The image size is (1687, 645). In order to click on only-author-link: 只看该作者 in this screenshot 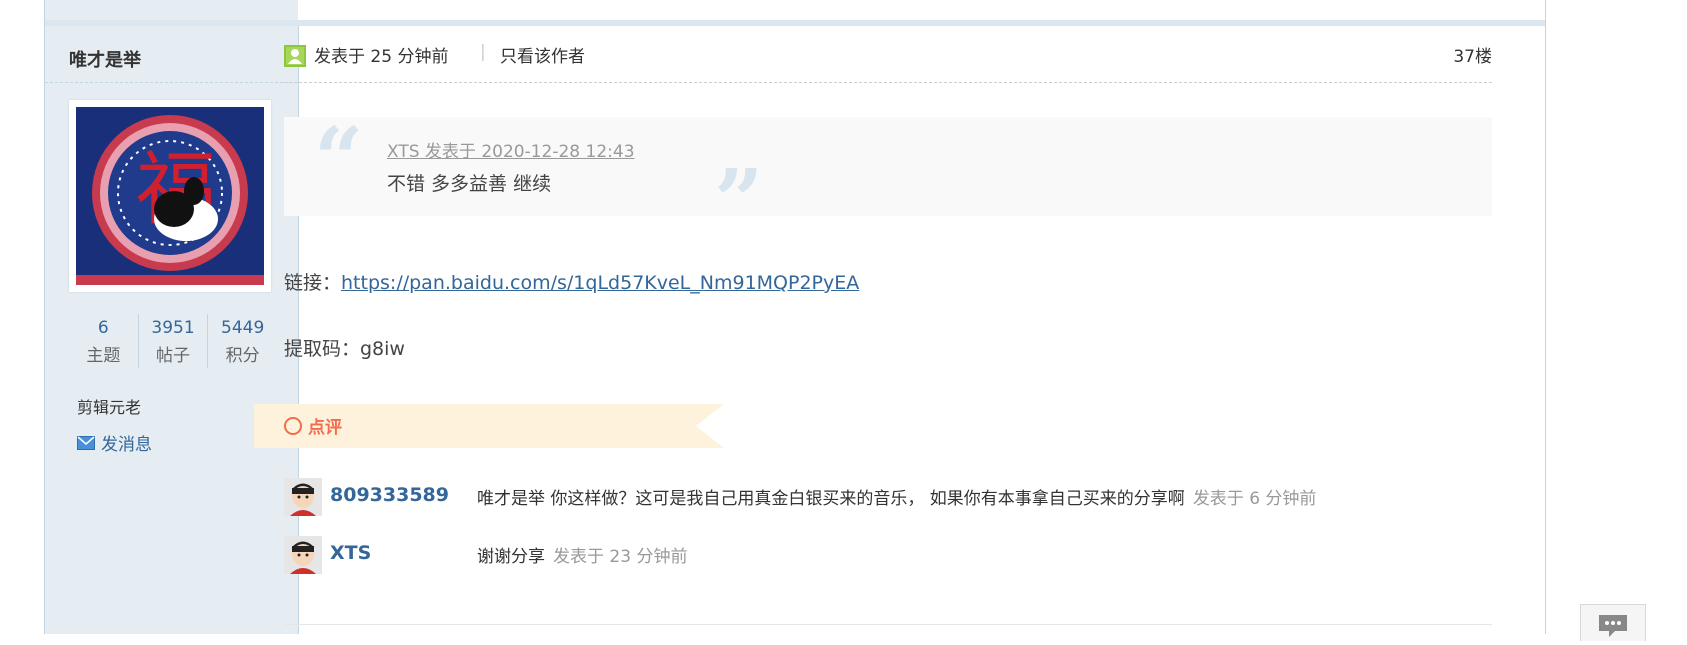, I will do `click(542, 54)`.